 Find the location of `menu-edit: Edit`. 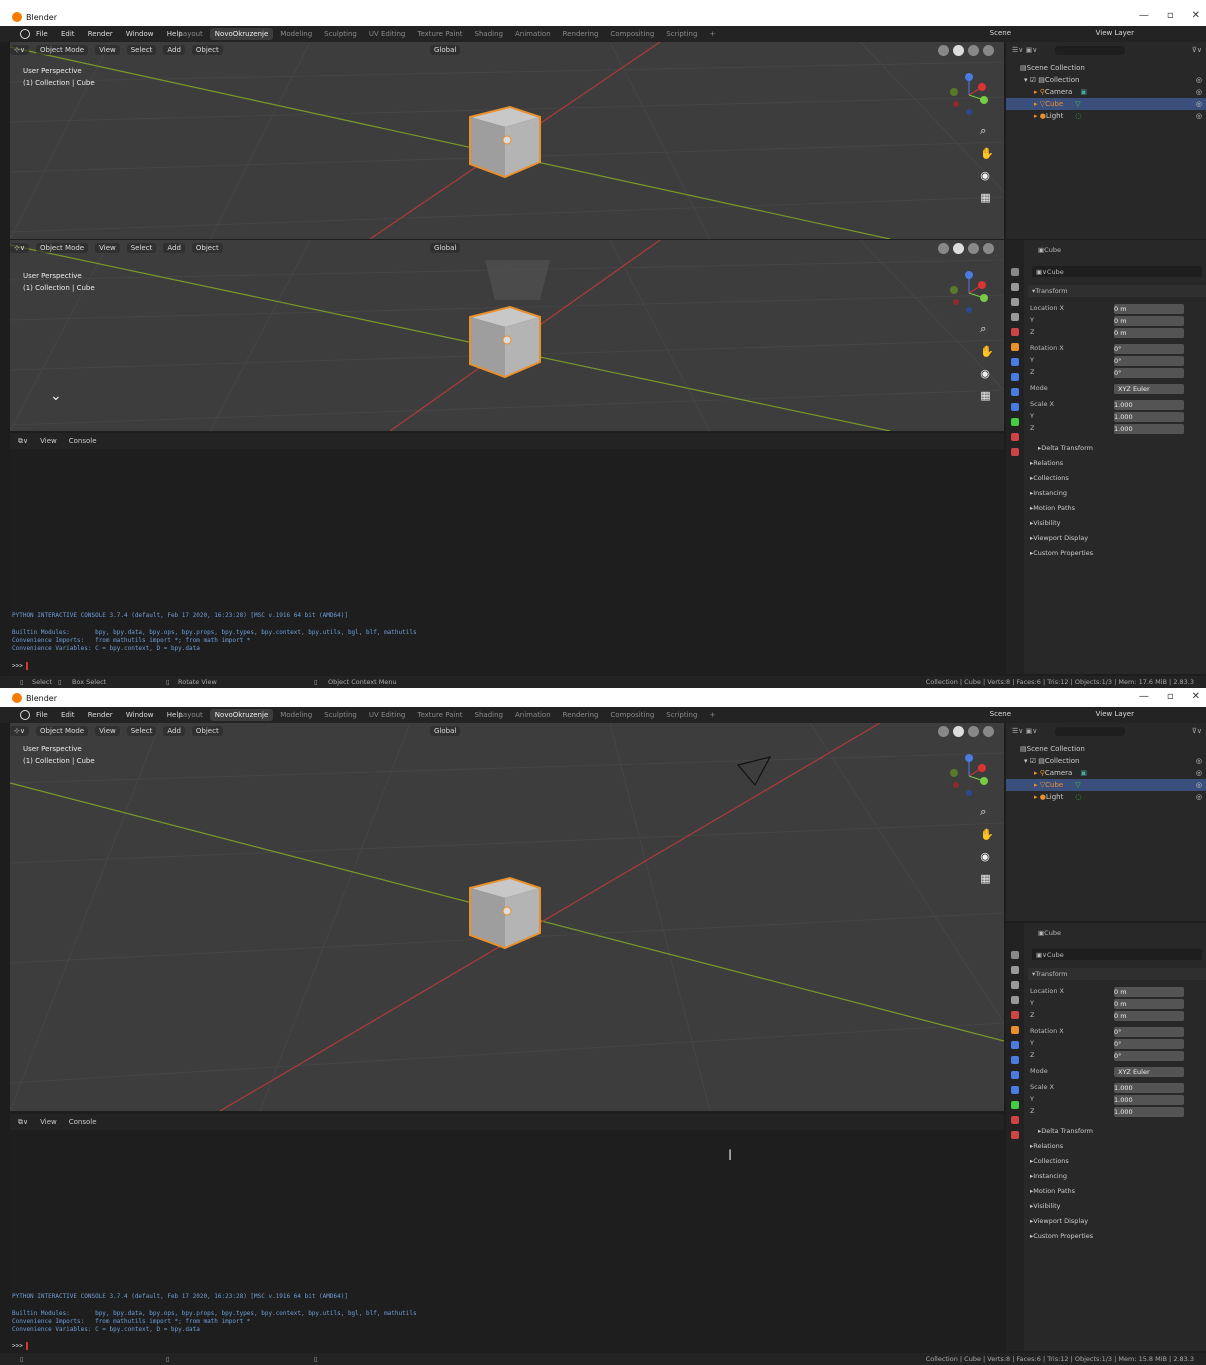

menu-edit: Edit is located at coordinates (68, 34).